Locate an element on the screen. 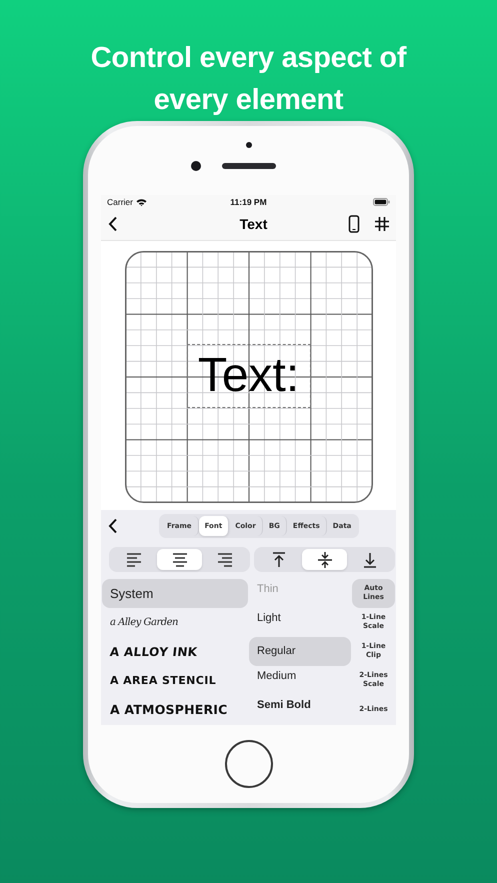 The height and width of the screenshot is (883, 497). screen-title: Text is located at coordinates (253, 224).